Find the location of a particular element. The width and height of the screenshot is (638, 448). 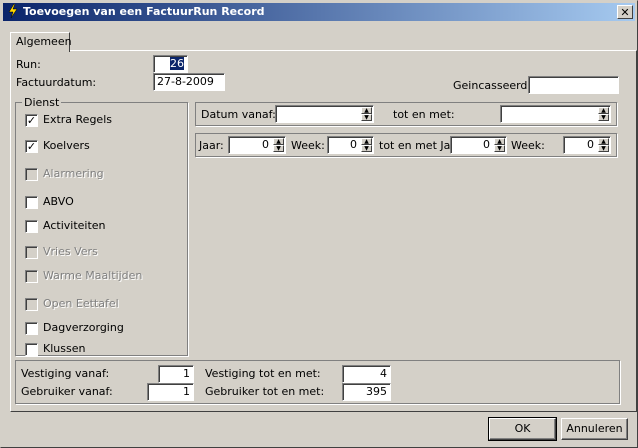

datum-vanaf-label: Datum vanaf: is located at coordinates (238, 114).